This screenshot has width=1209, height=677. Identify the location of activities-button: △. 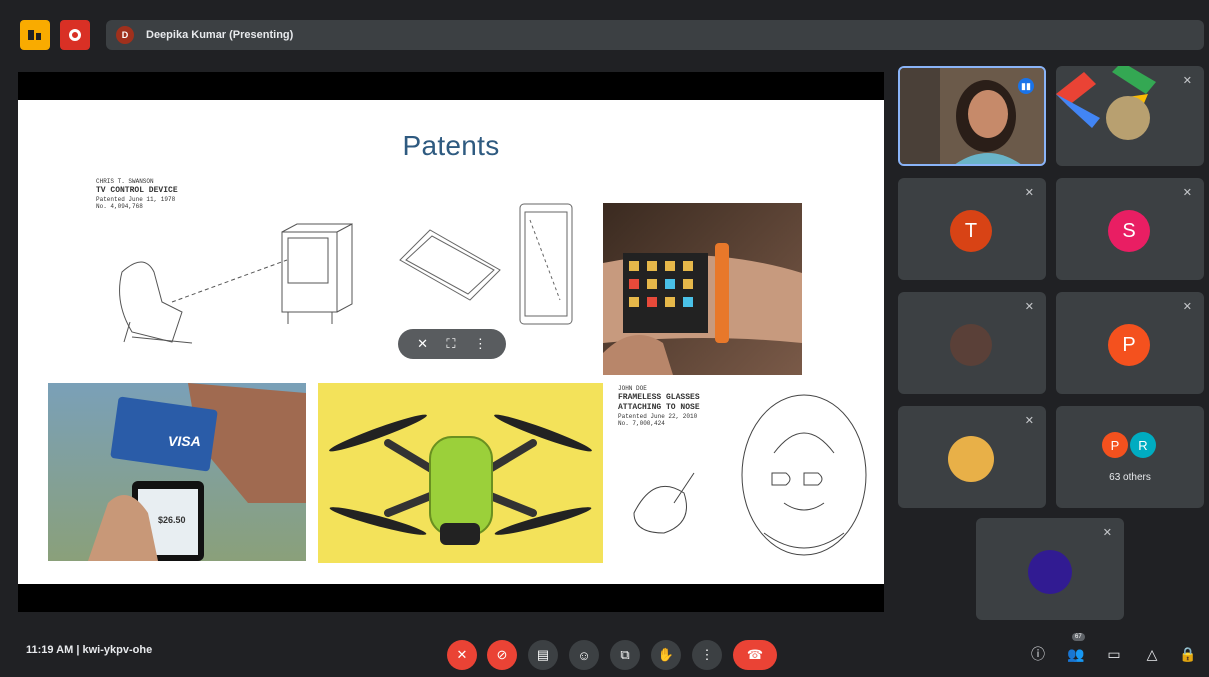
(1152, 654).